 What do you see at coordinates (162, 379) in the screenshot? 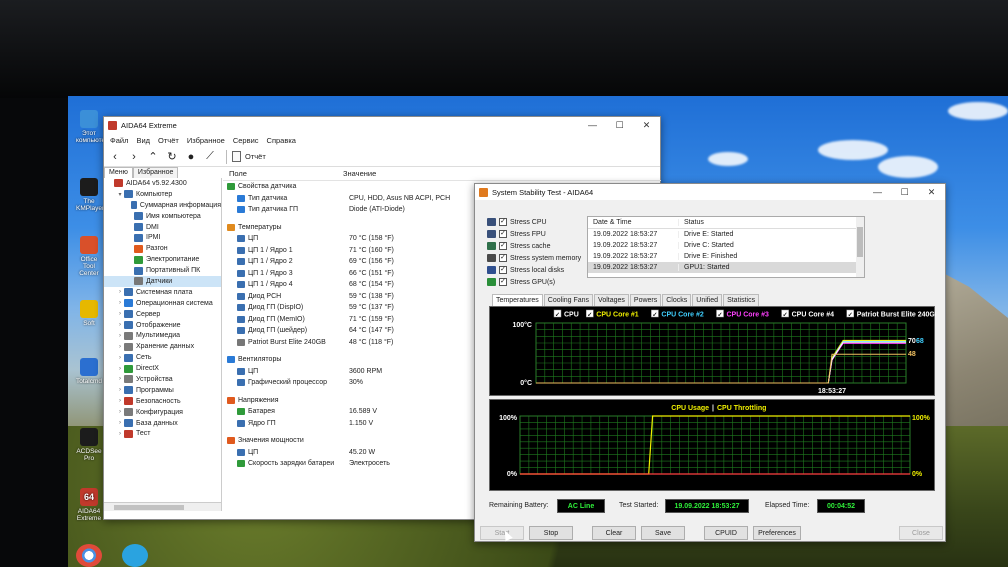
I see `tree-item: › Устройства` at bounding box center [162, 379].